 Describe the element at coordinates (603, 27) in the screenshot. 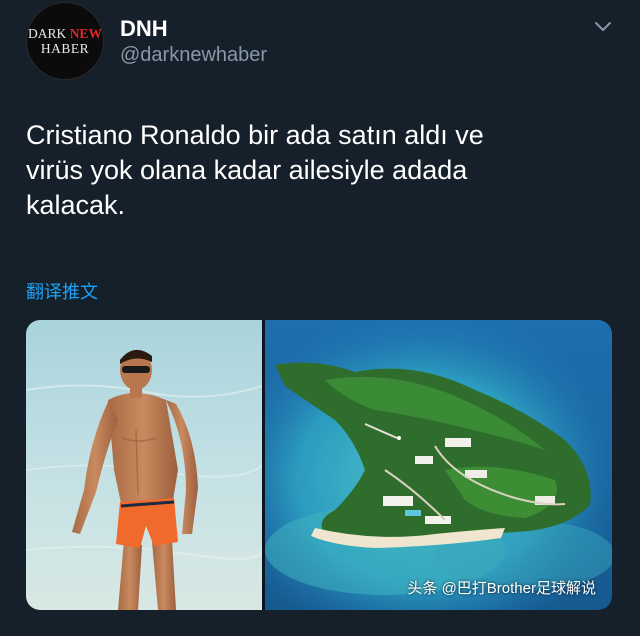

I see `chevron-down-icon` at that location.